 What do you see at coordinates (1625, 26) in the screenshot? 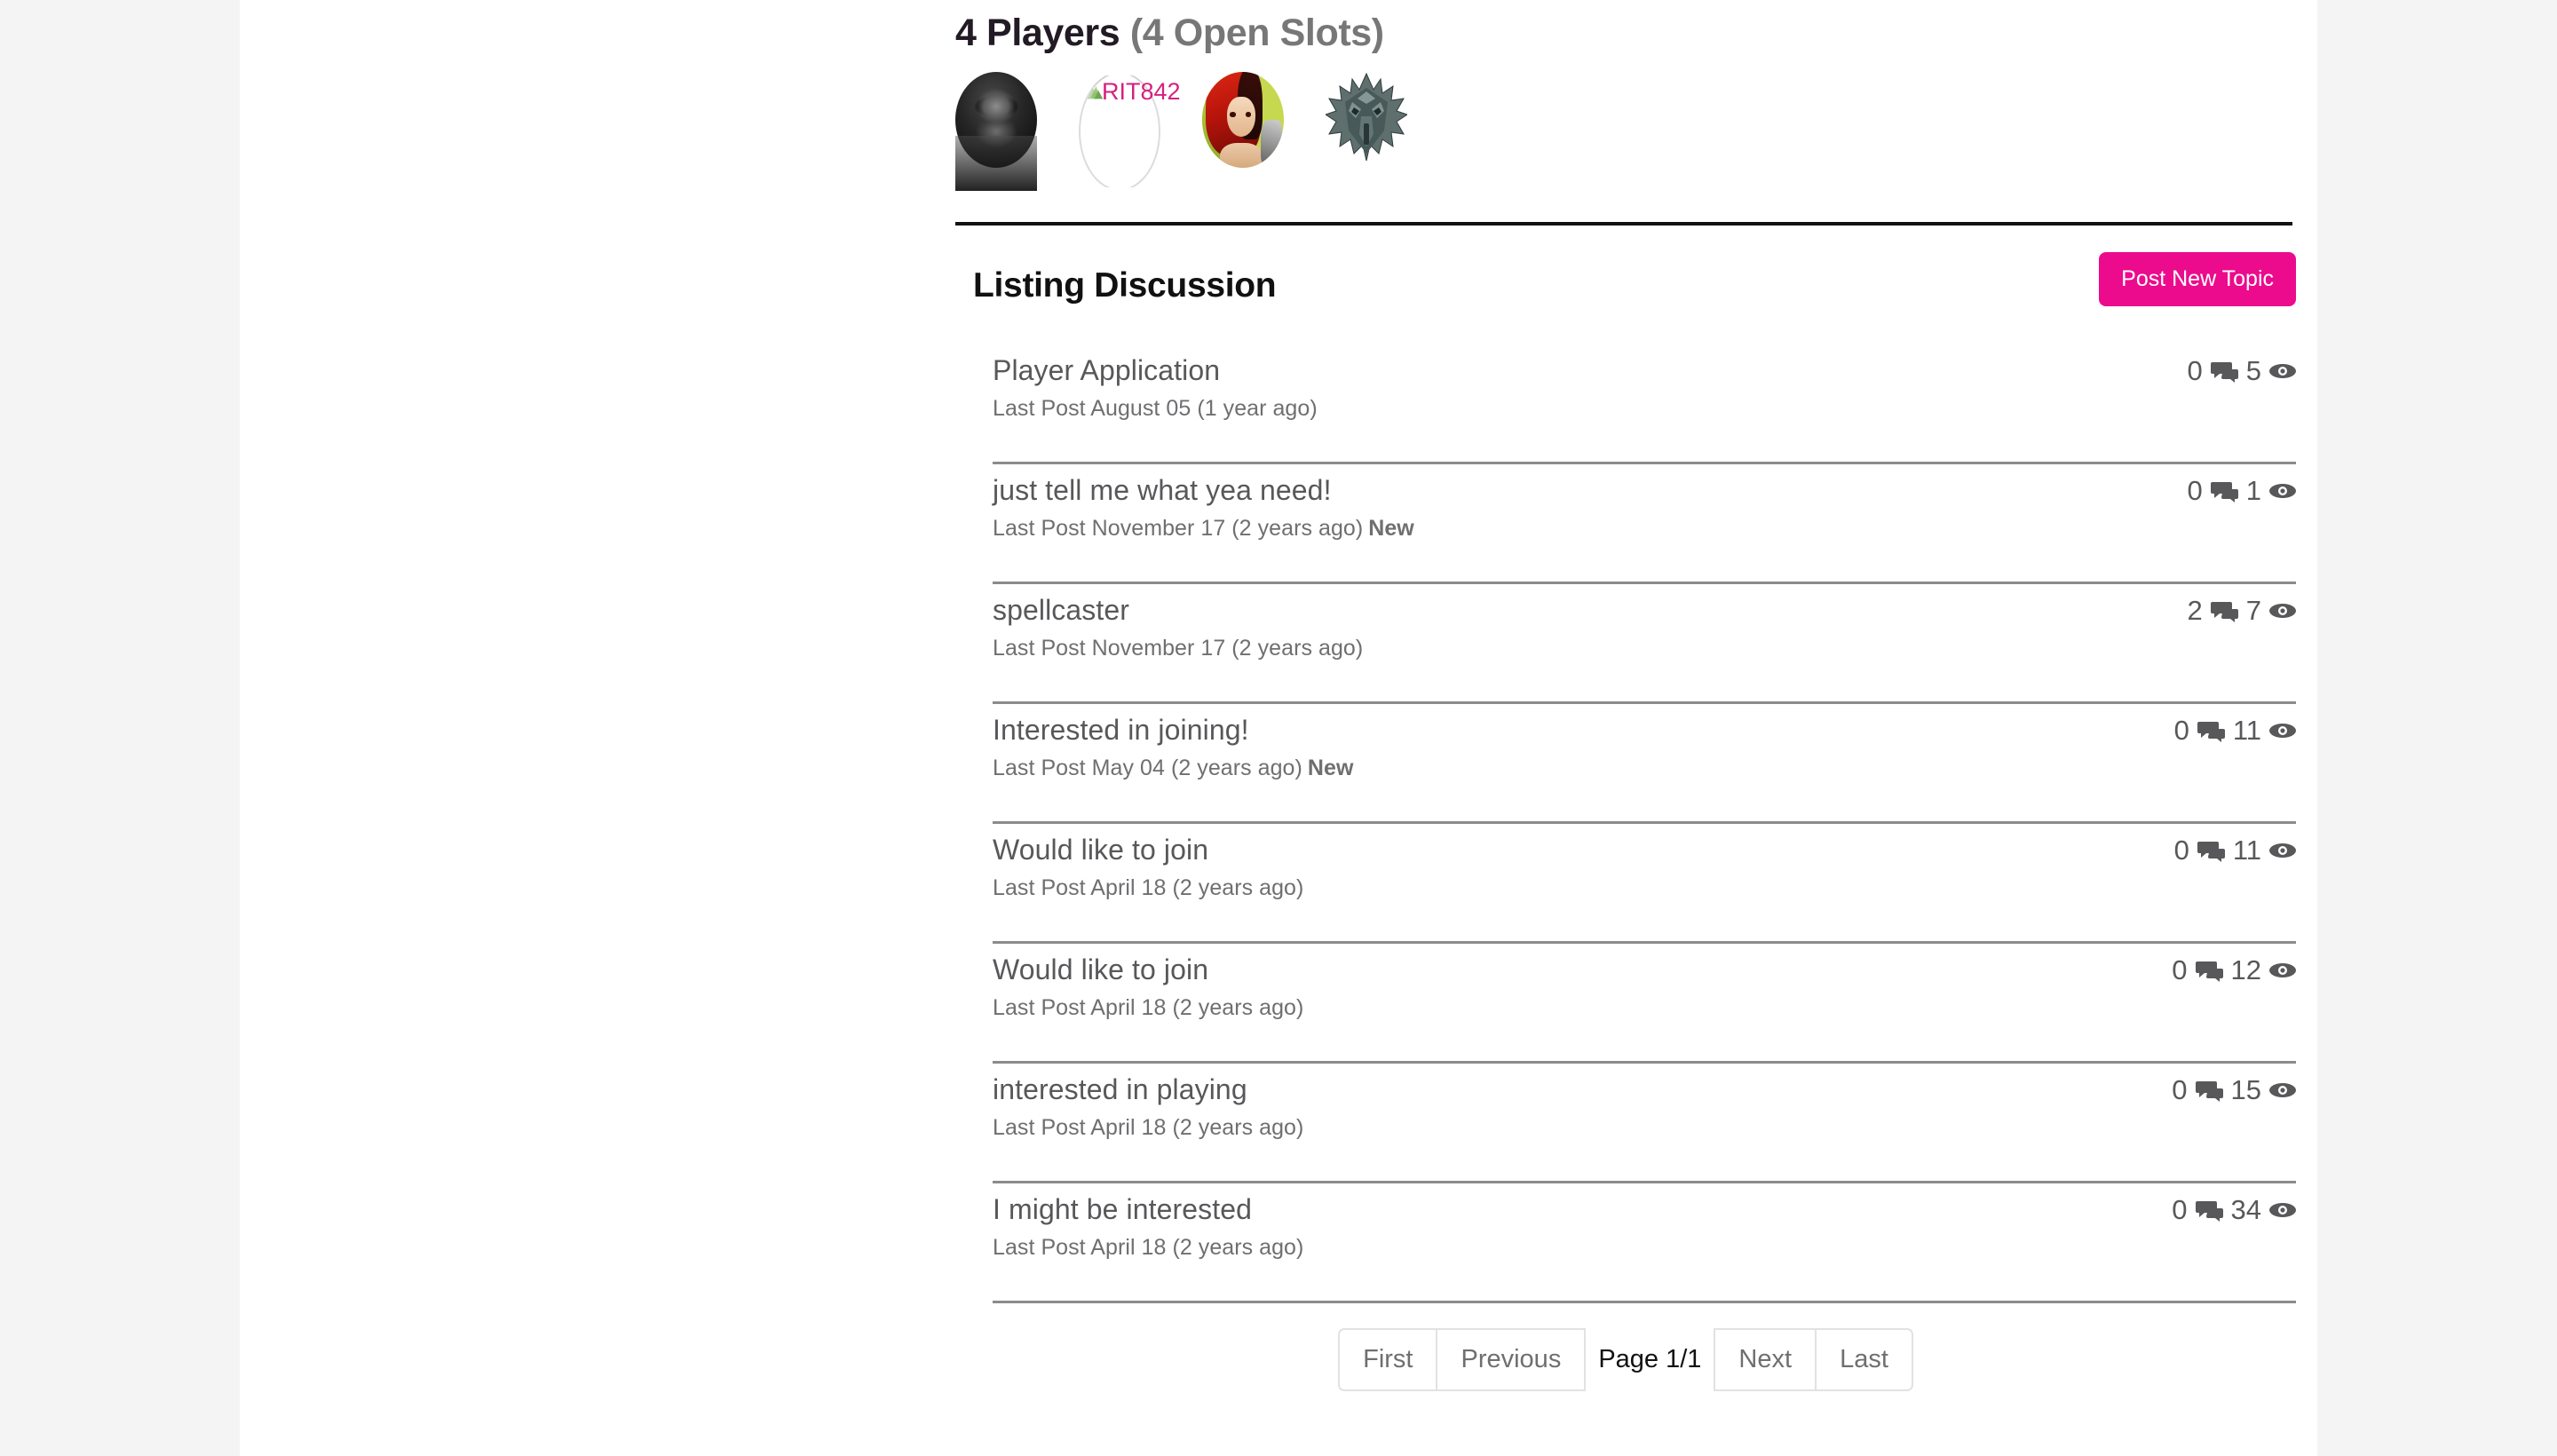
I see `players-heading: 4 Players (4 Open Slots)` at bounding box center [1625, 26].